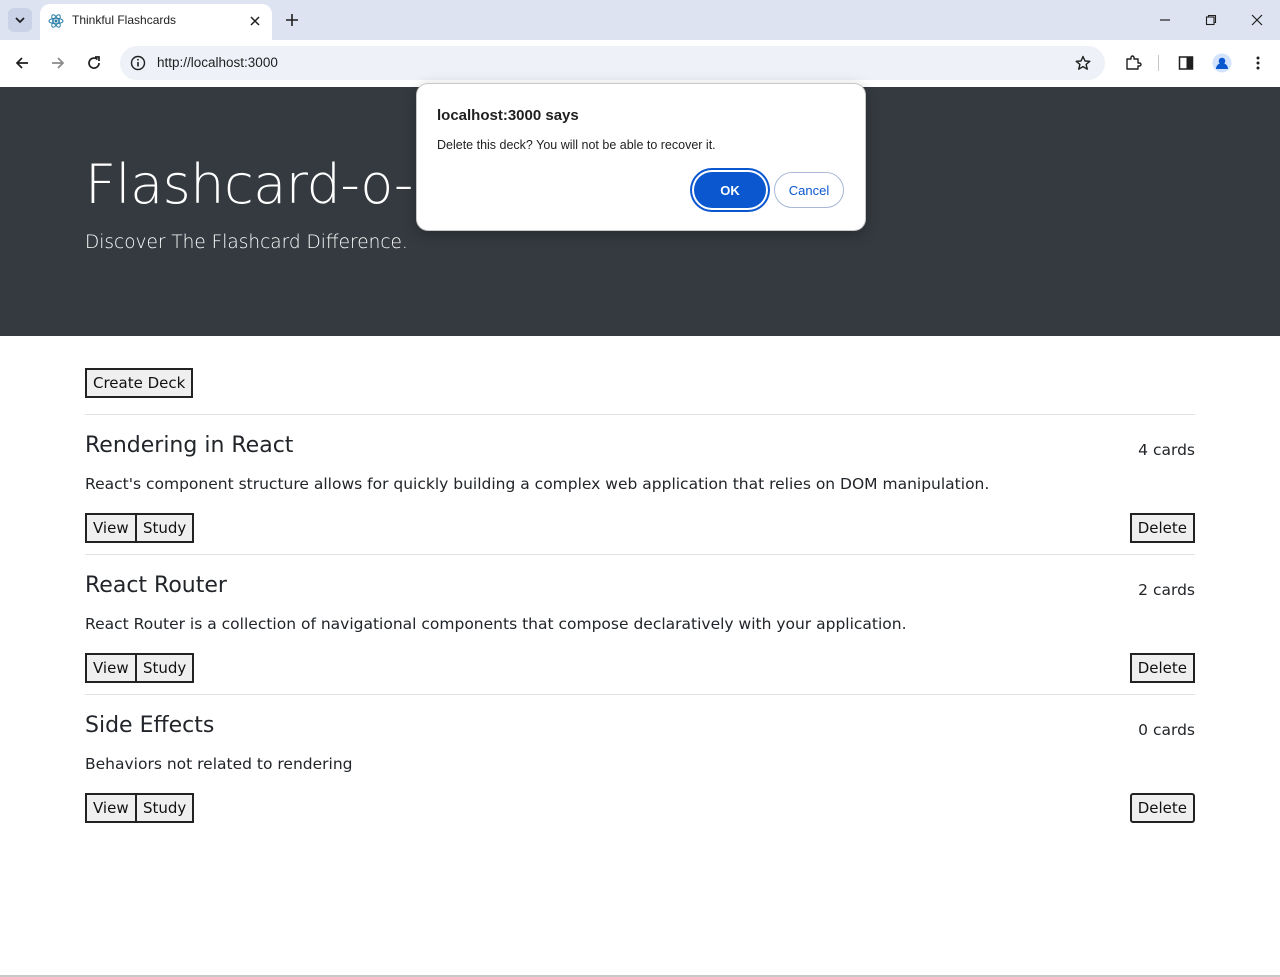 The image size is (1280, 977). Describe the element at coordinates (1211, 20) in the screenshot. I see `restore-icon` at that location.